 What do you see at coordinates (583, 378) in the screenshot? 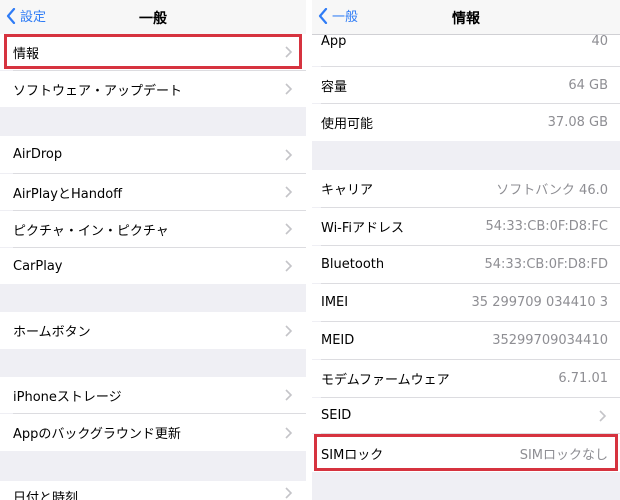
I see `info-value: 6.71.01` at bounding box center [583, 378].